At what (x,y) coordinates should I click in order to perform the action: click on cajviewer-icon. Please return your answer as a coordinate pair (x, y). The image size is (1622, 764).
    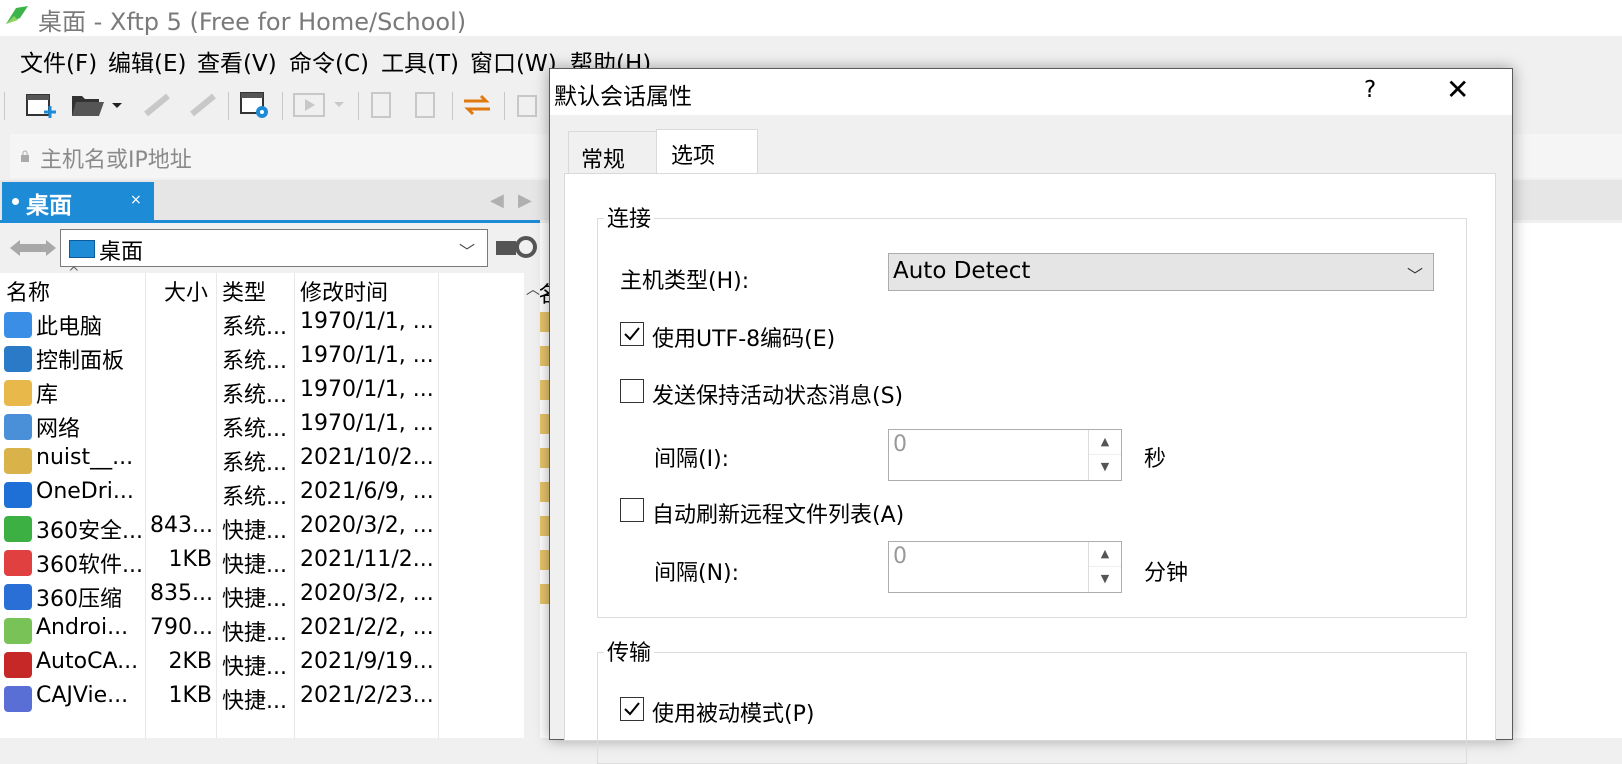
    Looking at the image, I should click on (18, 699).